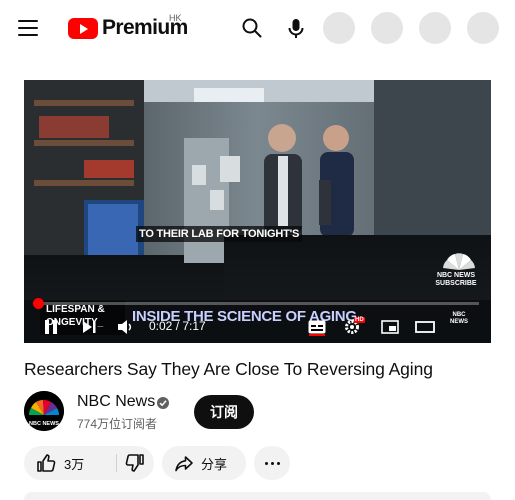  Describe the element at coordinates (257, 496) in the screenshot. I see `next-section-edge` at that location.